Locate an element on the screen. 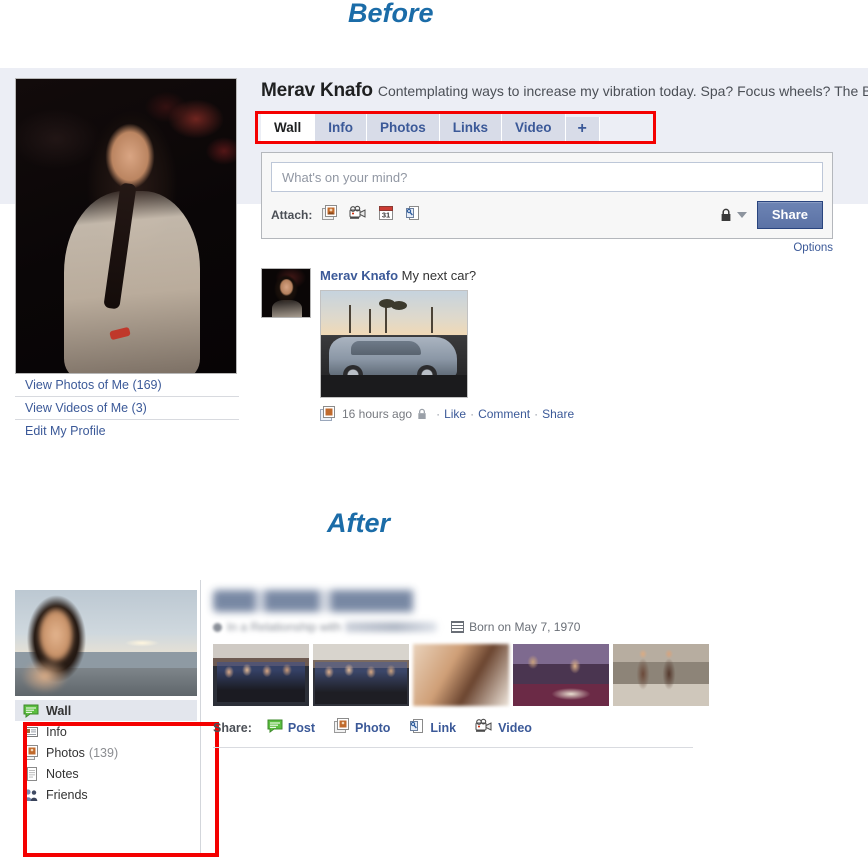 Image resolution: width=868 pixels, height=857 pixels. share-item-label: Post is located at coordinates (301, 727).